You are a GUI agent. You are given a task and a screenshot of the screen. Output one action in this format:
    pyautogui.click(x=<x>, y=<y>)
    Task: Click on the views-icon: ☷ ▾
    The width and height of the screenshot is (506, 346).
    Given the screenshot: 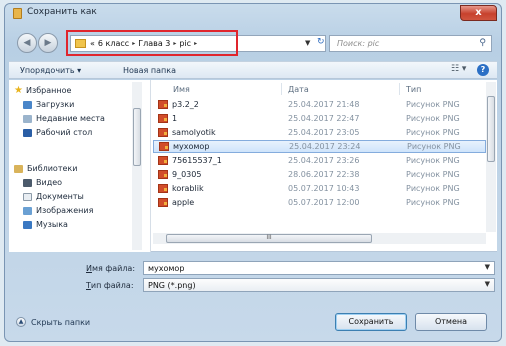 What is the action you would take?
    pyautogui.click(x=458, y=69)
    